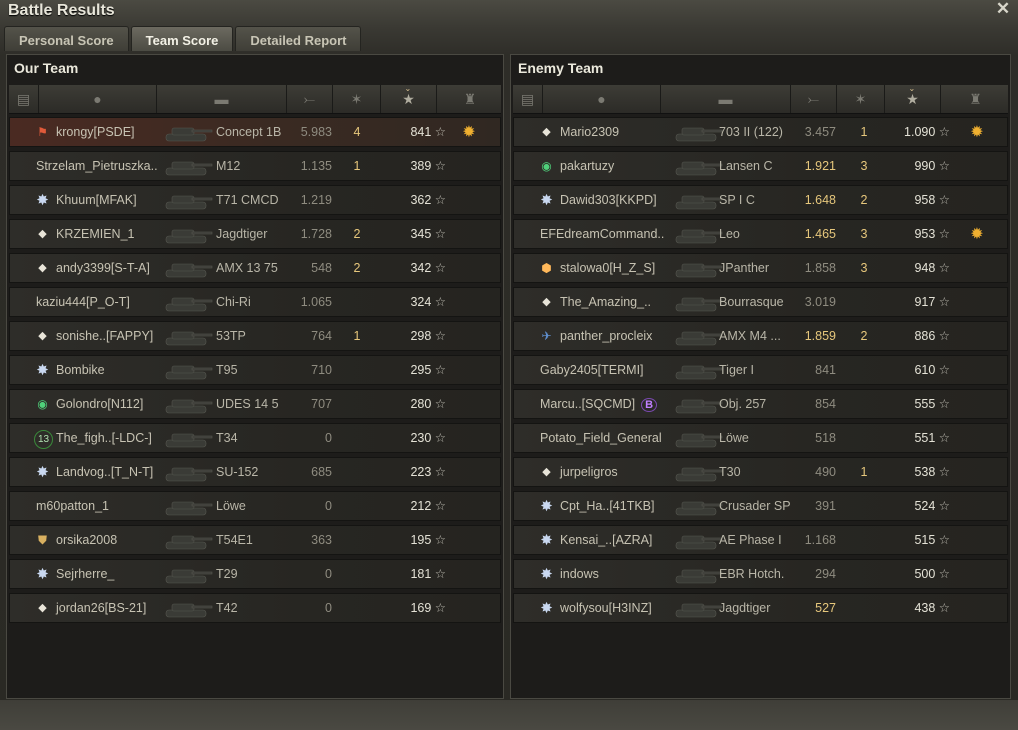 Image resolution: width=1018 pixels, height=730 pixels. What do you see at coordinates (825, 438) in the screenshot?
I see `damage-value: 518` at bounding box center [825, 438].